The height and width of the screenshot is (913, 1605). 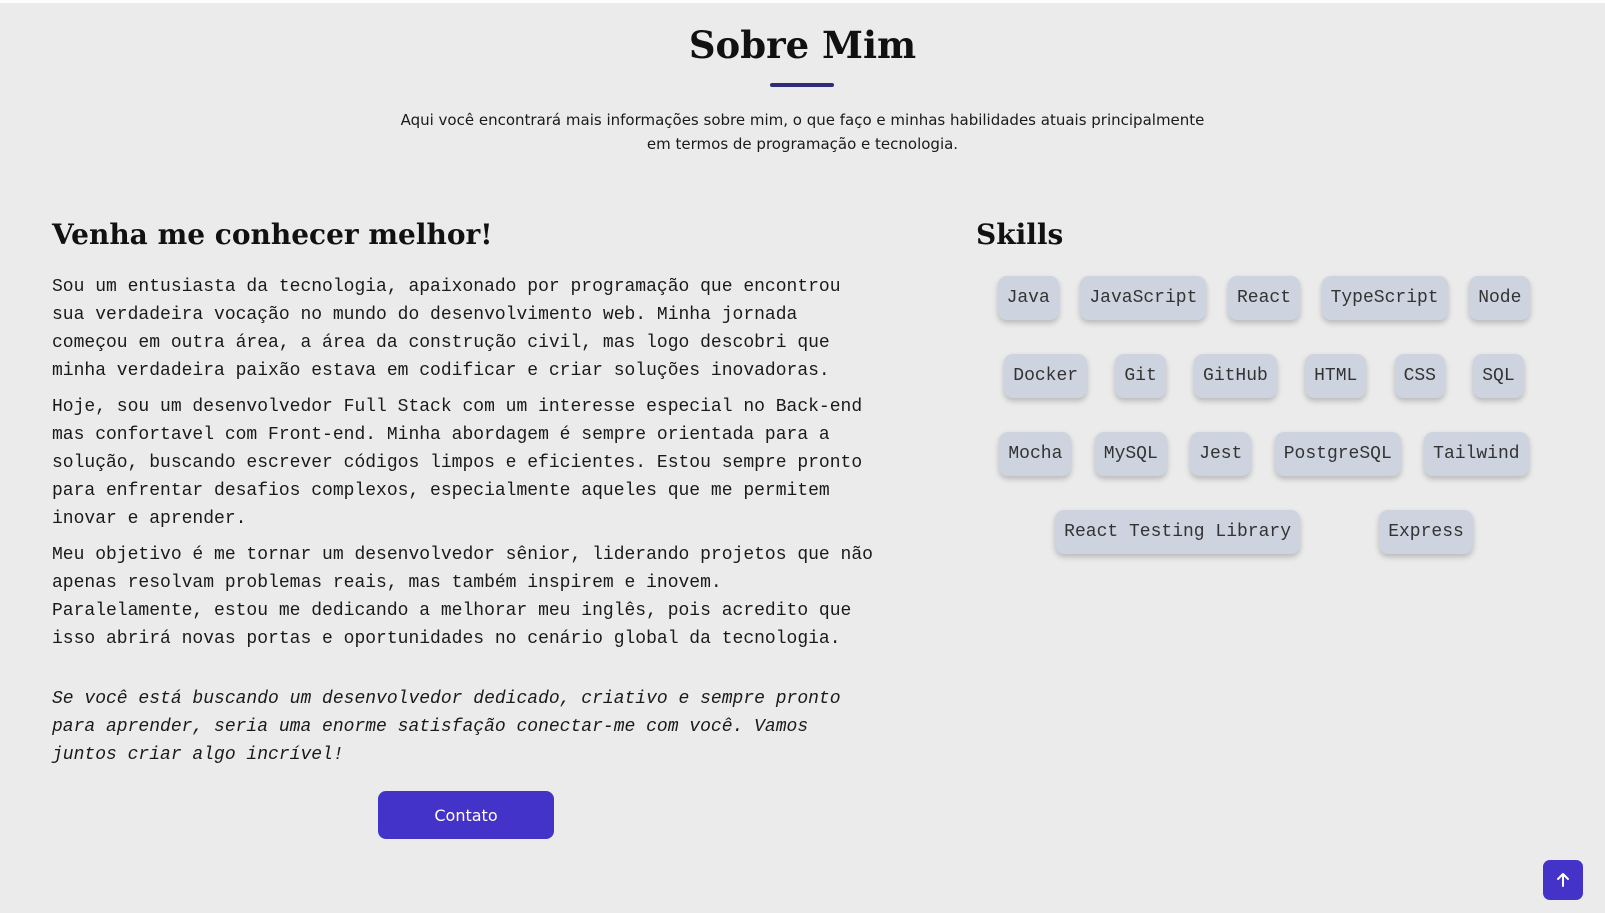 I want to click on skills-heading: Skills, so click(x=1020, y=234).